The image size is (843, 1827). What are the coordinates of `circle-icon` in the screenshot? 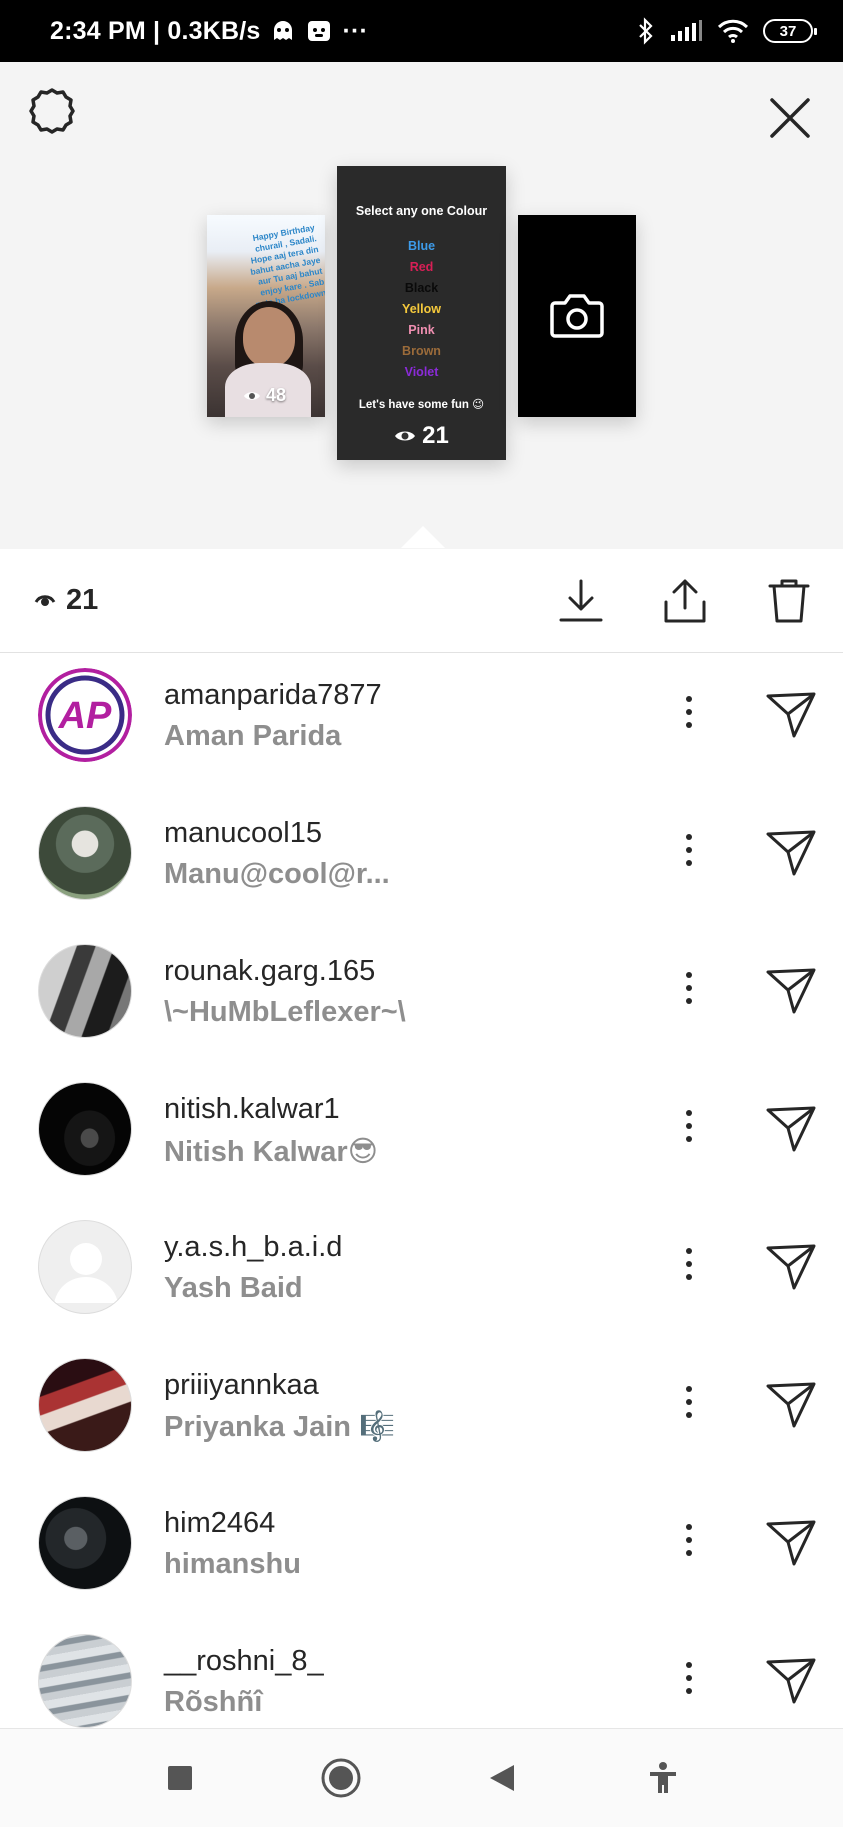 It's located at (341, 1778).